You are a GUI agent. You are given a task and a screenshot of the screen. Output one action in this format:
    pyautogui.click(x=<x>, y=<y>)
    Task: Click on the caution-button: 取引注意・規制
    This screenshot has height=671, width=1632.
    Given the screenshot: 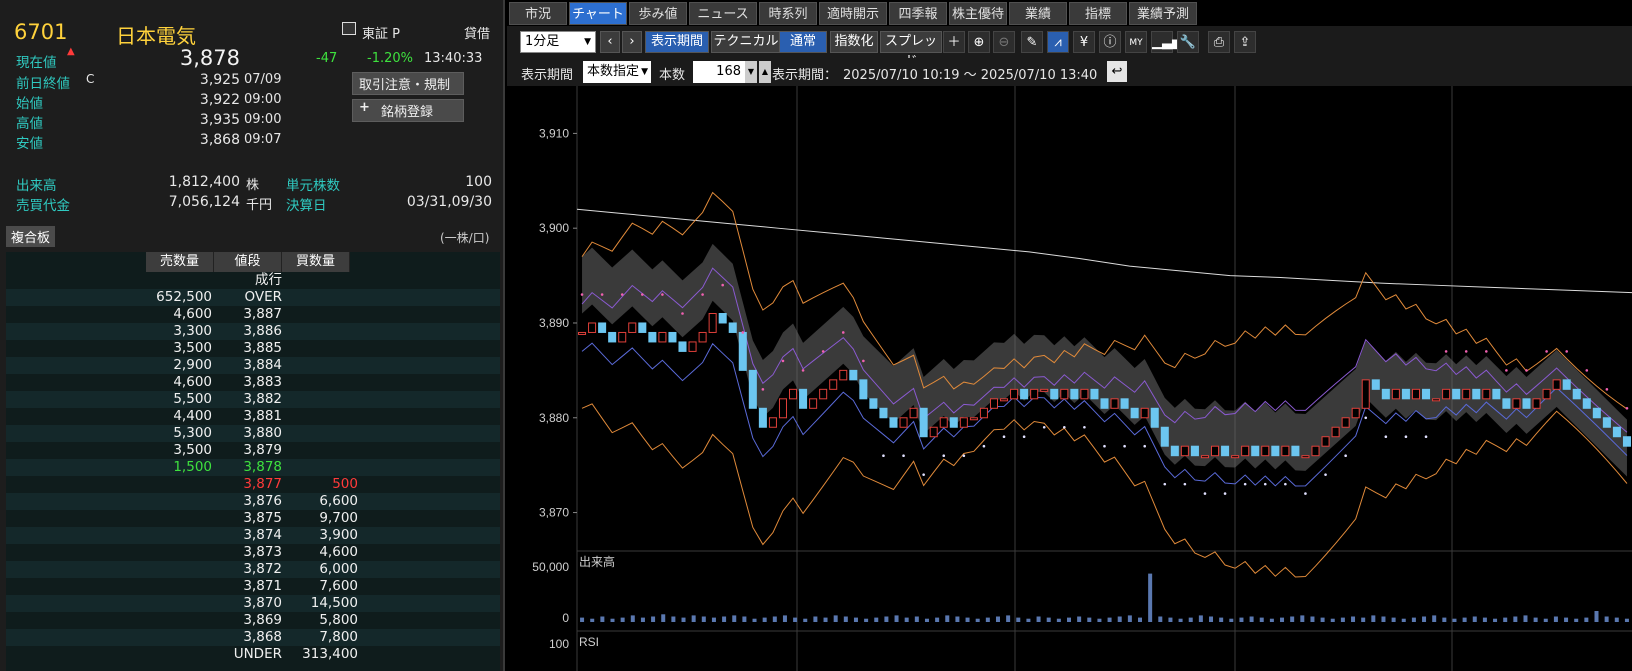 What is the action you would take?
    pyautogui.click(x=408, y=83)
    